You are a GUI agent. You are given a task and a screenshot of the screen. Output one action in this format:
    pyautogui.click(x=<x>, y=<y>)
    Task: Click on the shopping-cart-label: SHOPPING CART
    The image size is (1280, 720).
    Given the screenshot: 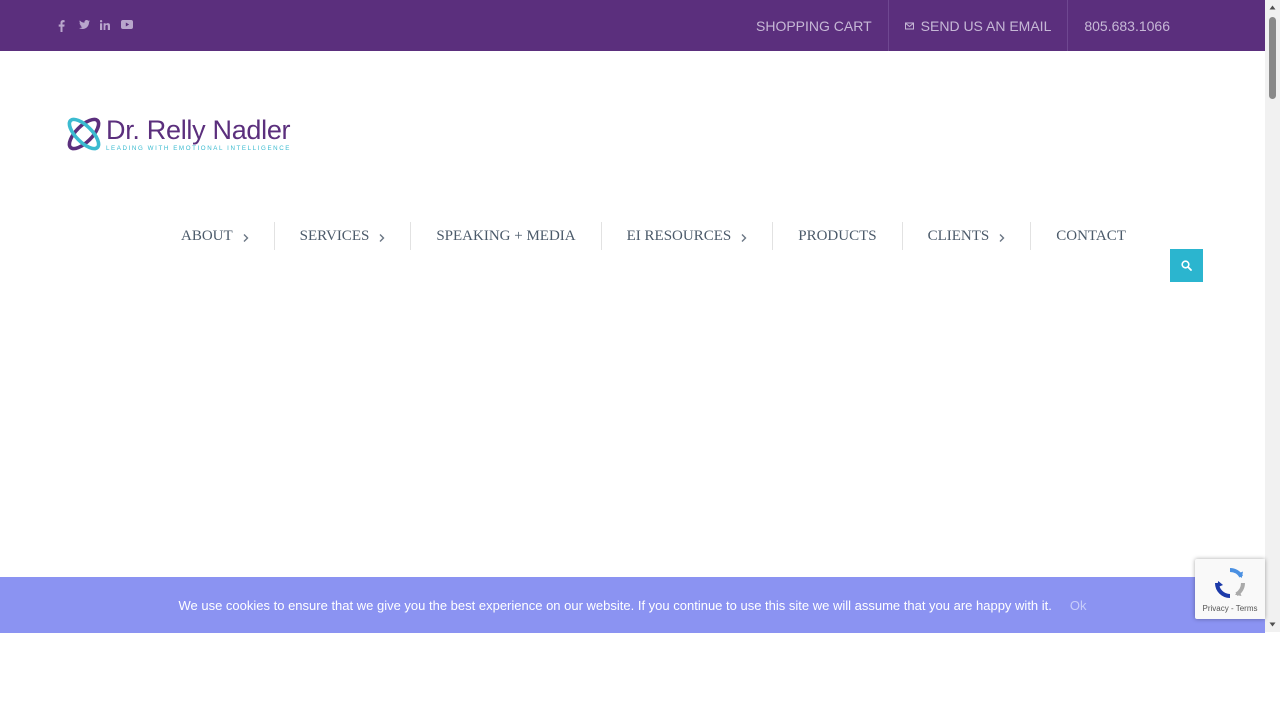 What is the action you would take?
    pyautogui.click(x=814, y=25)
    